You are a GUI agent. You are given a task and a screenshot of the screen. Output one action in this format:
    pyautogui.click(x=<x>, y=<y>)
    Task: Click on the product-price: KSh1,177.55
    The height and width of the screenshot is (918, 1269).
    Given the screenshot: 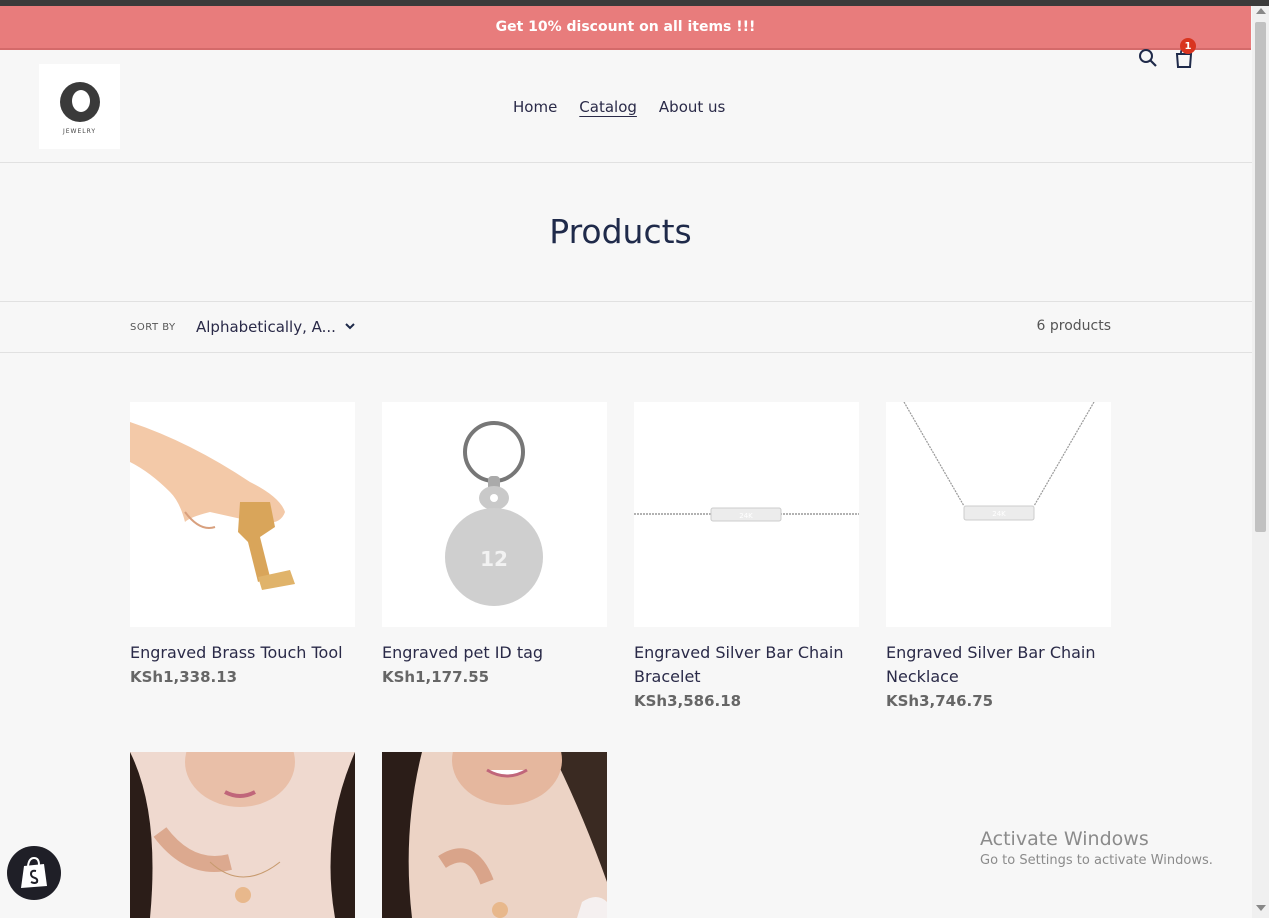 What is the action you would take?
    pyautogui.click(x=436, y=677)
    